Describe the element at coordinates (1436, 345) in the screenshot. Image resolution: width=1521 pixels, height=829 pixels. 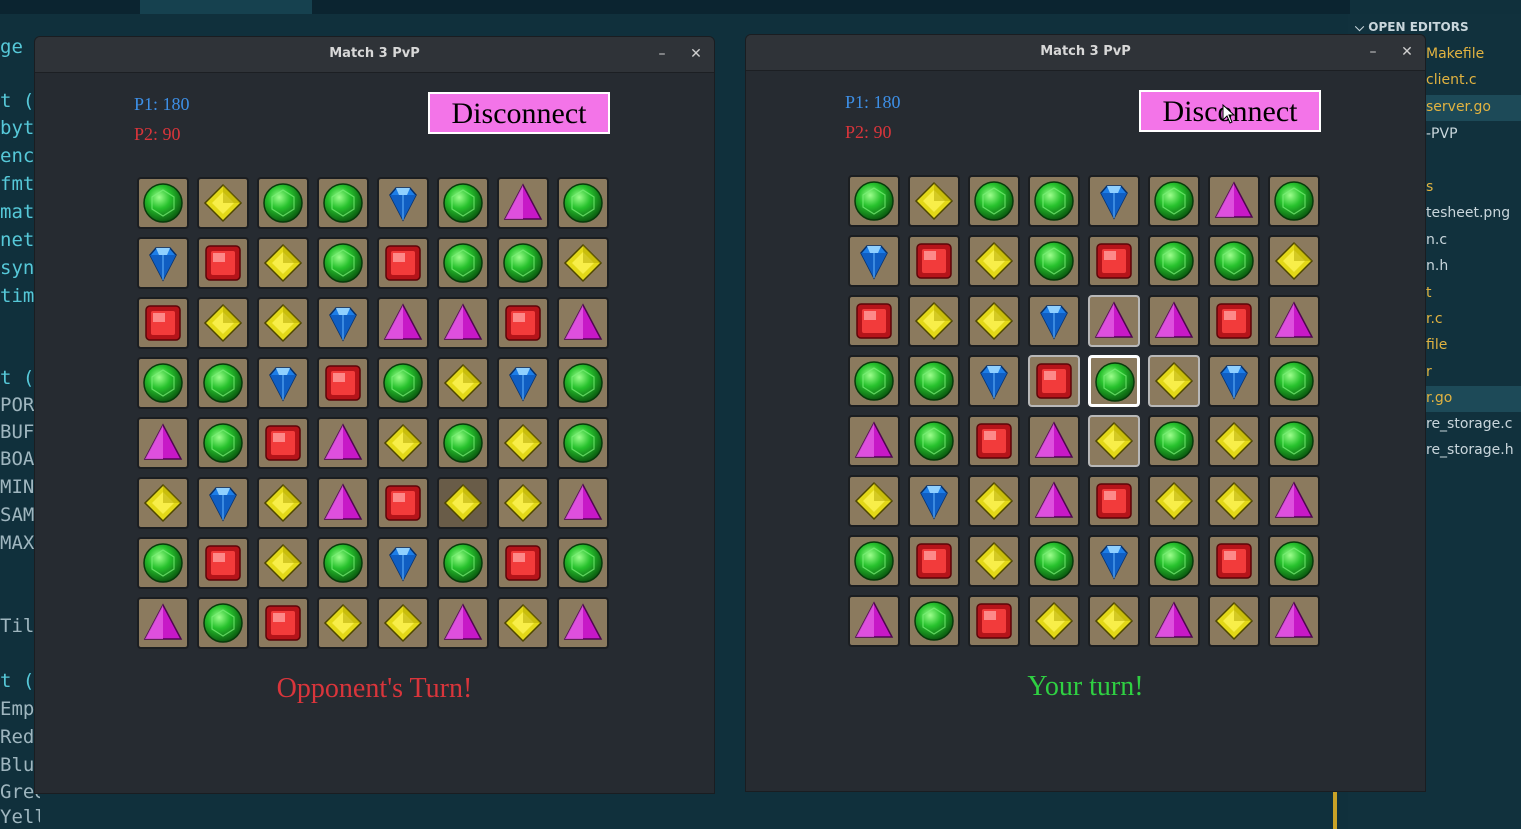
I see `explorer-file-item: file` at that location.